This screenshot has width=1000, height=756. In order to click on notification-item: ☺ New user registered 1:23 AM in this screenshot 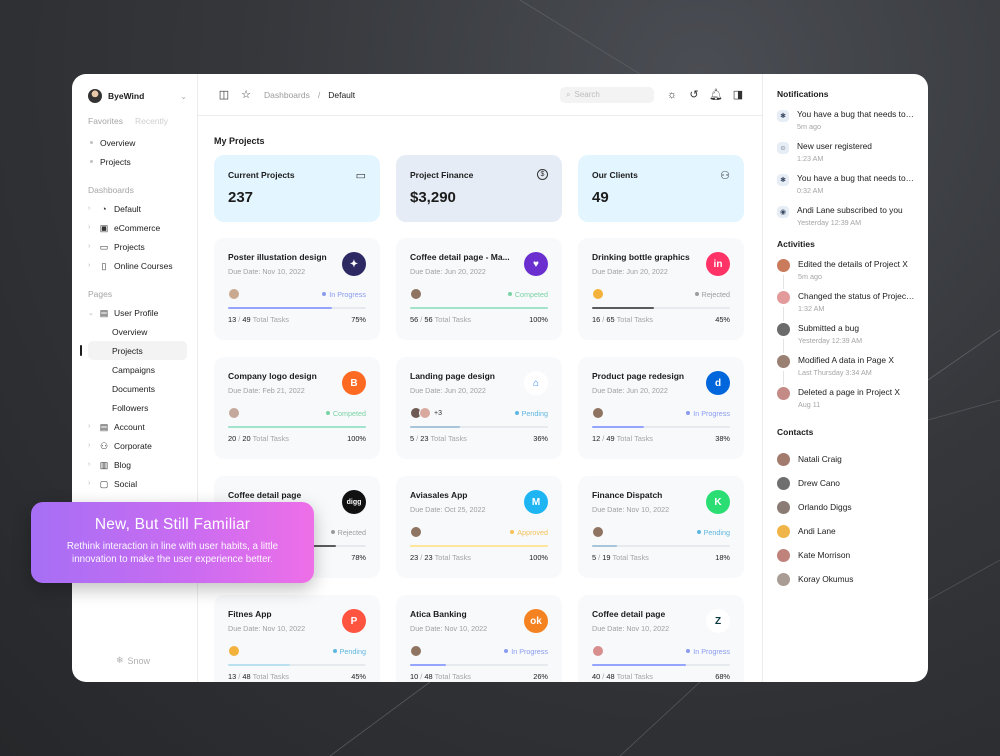, I will do `click(845, 153)`.